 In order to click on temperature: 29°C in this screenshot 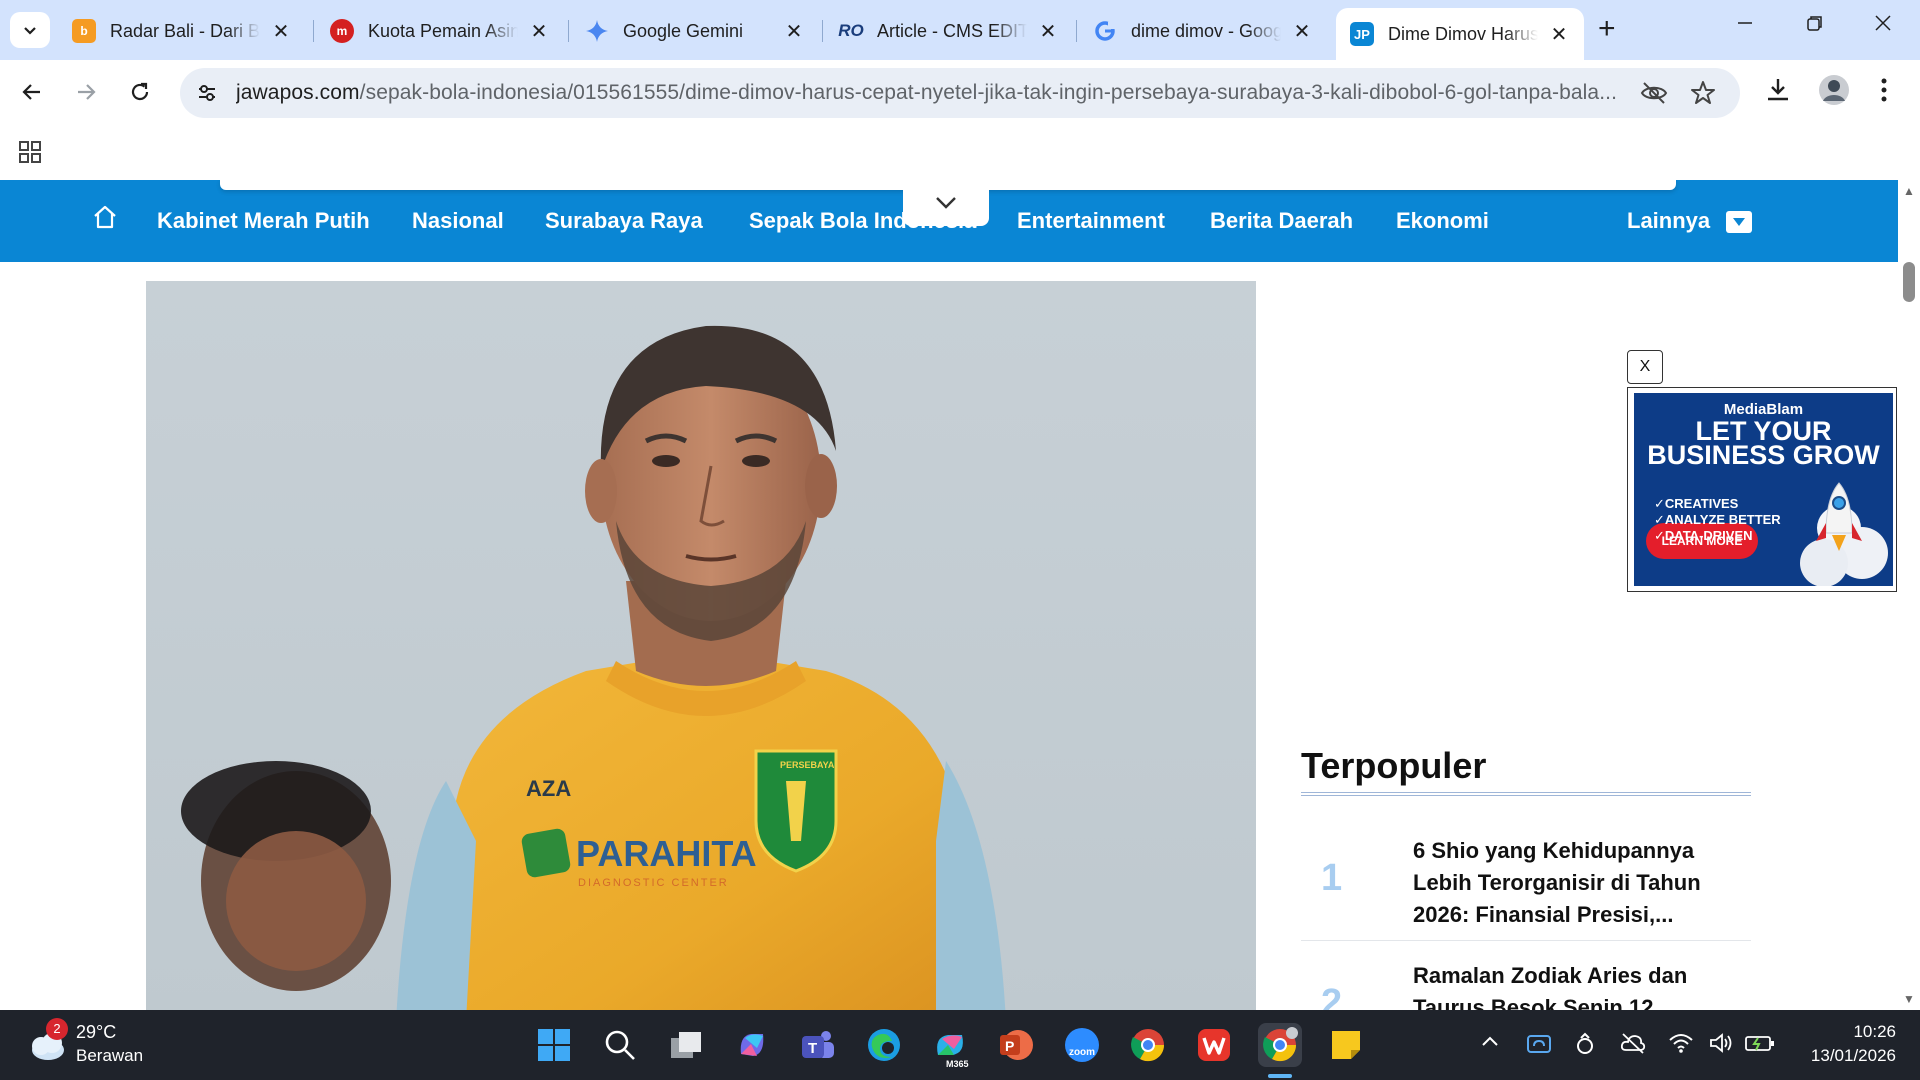, I will do `click(96, 1032)`.